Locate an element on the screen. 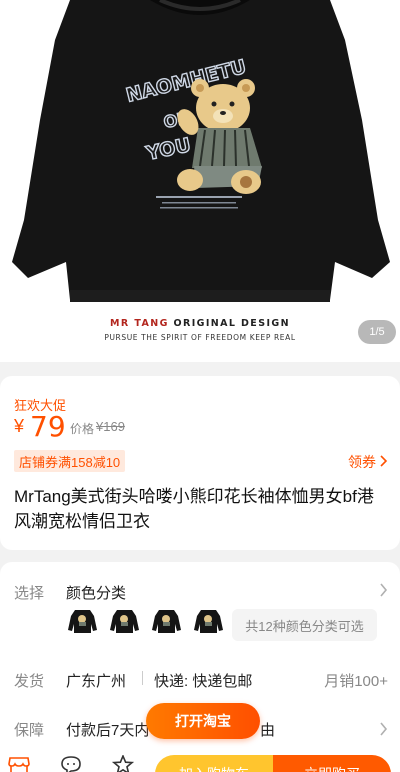 Image resolution: width=400 pixels, height=772 pixels. brand-heading-suffix: ORIGINAL DESIGN is located at coordinates (231, 323).